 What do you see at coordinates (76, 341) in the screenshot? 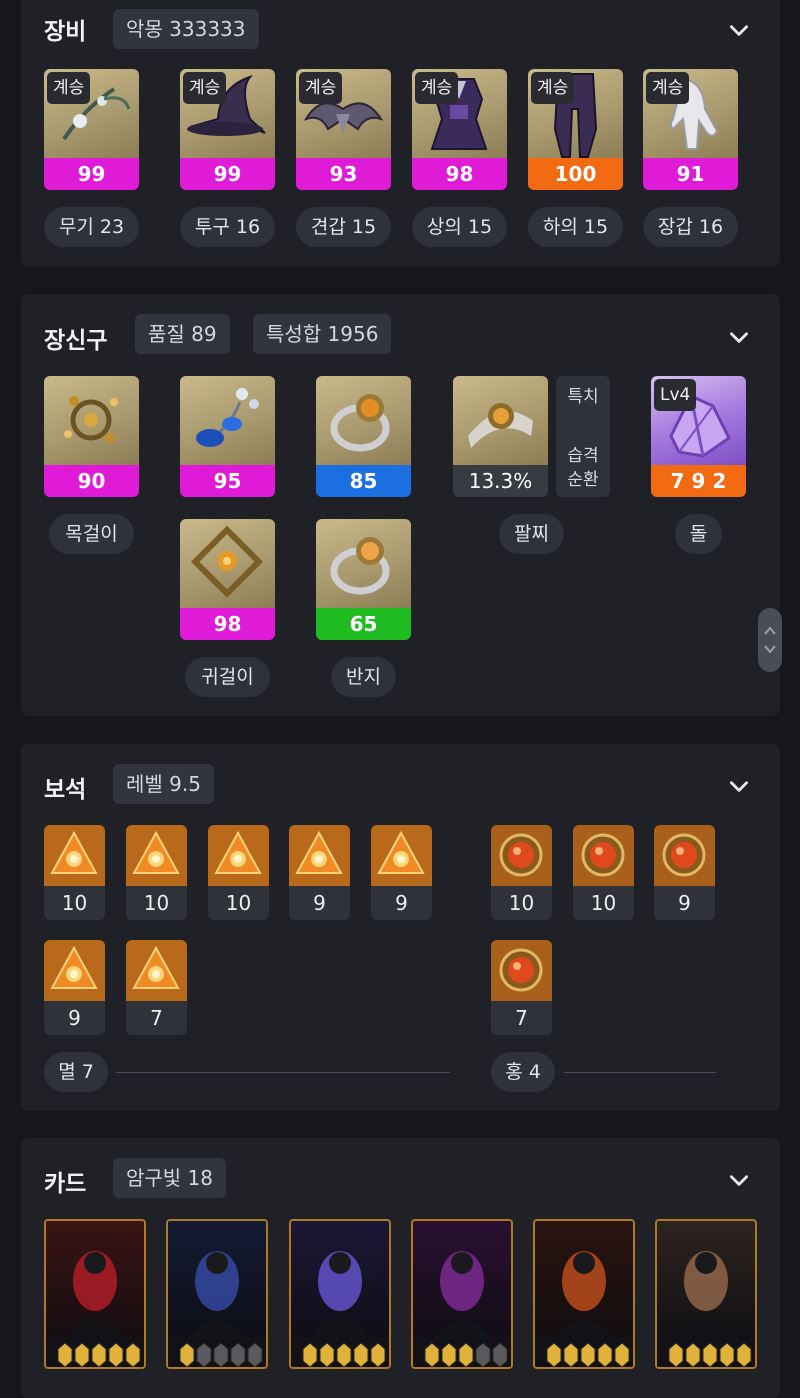
I see `accessories-title: 장신구` at bounding box center [76, 341].